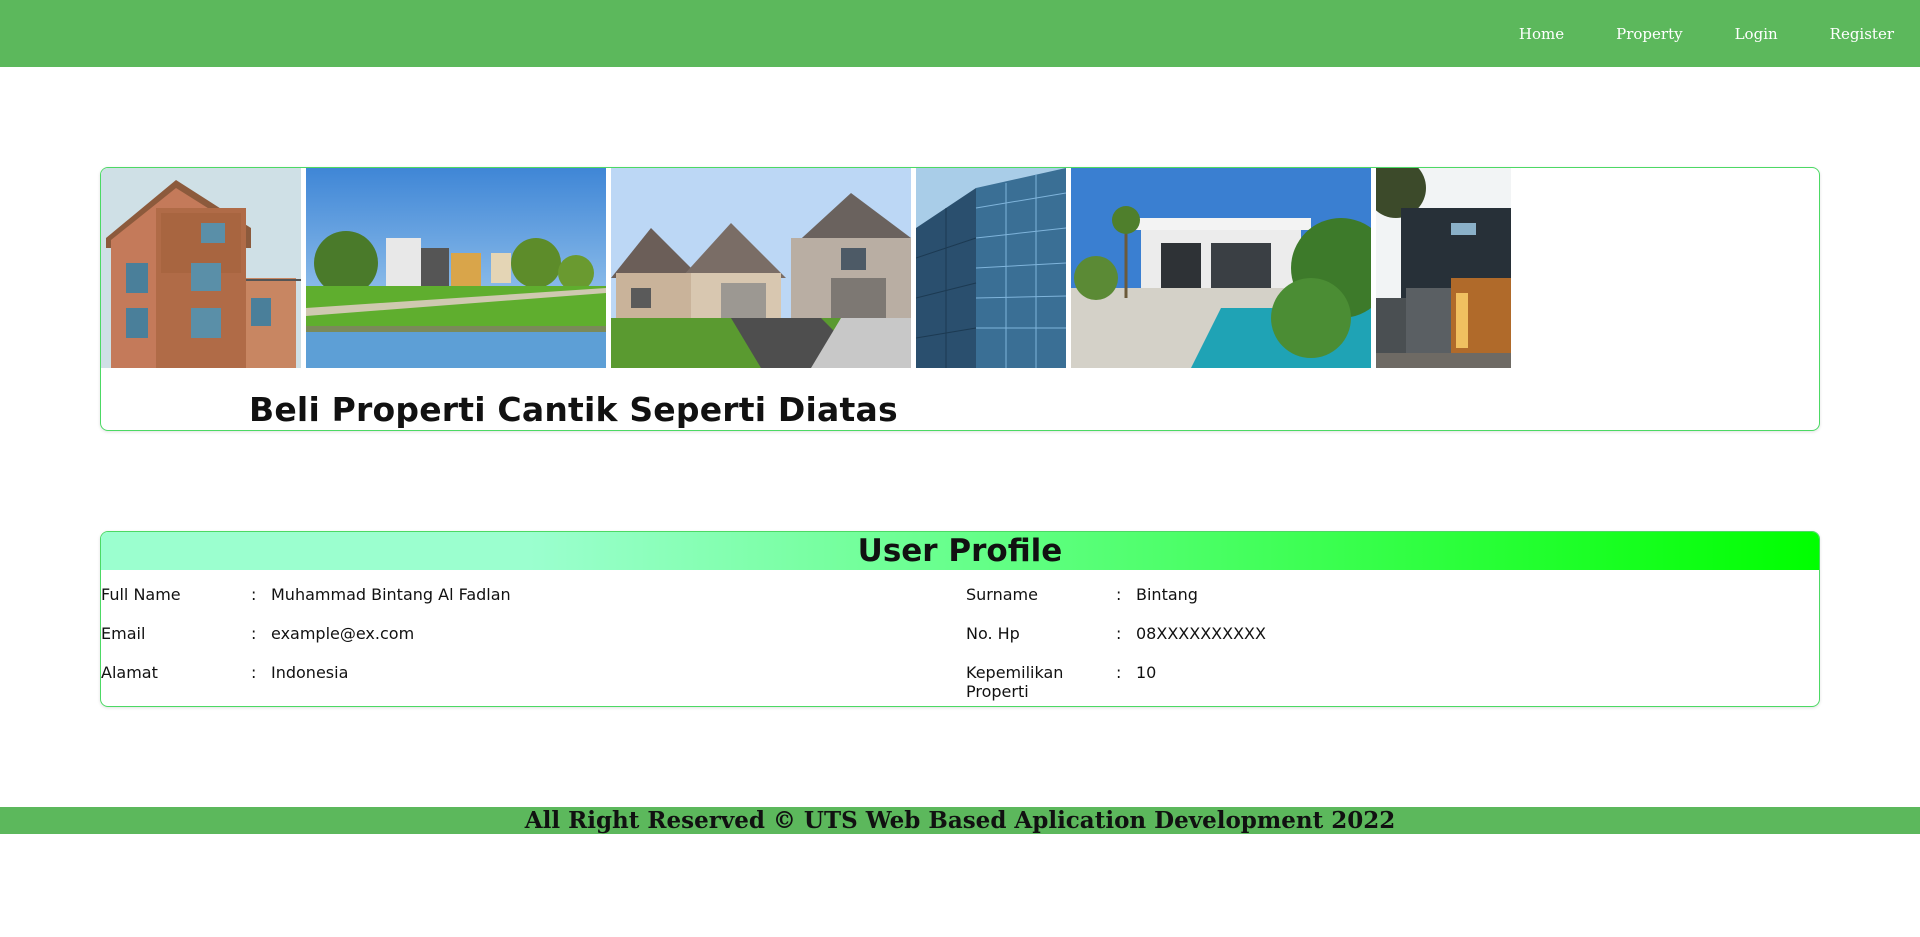 This screenshot has width=1920, height=937. I want to click on profile-row-fullname: Full Name : Muhammad Bintang Al Fadlan, so click(531, 595).